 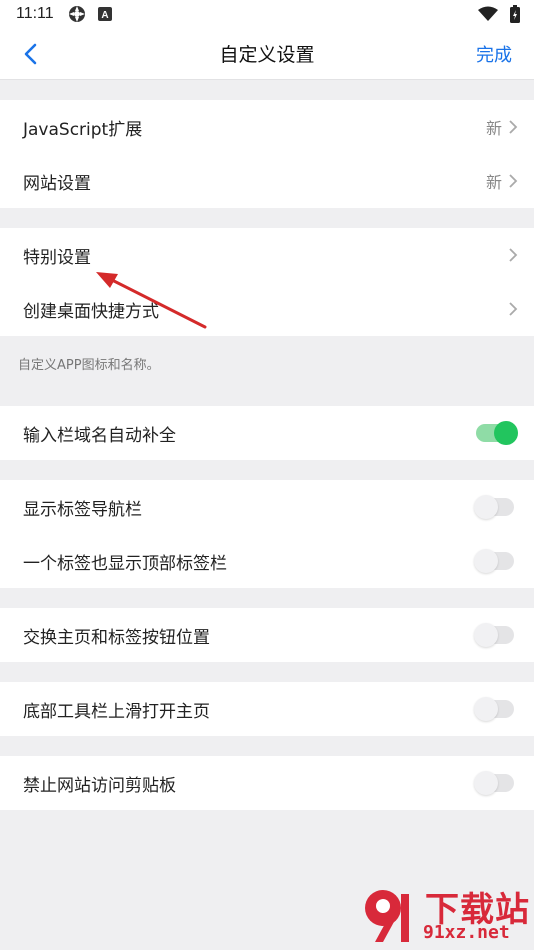 What do you see at coordinates (267, 14) in the screenshot?
I see `status-bar: 11:11 A` at bounding box center [267, 14].